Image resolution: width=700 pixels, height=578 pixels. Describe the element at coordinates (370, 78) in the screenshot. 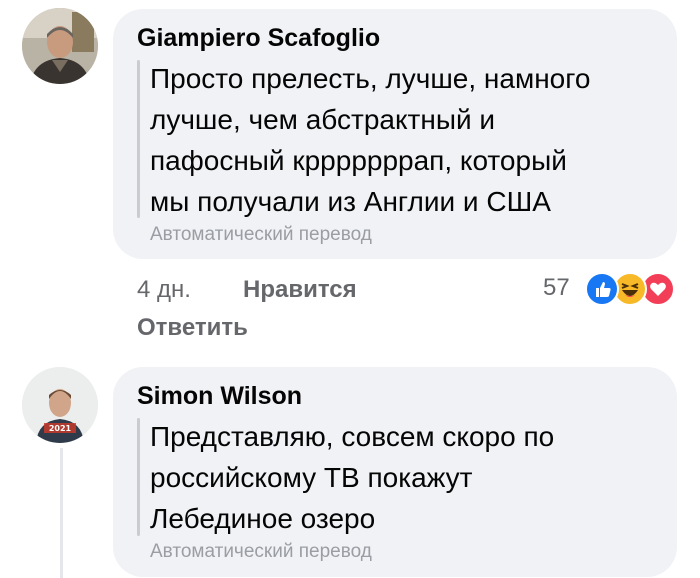

I see `comment-line: Просто прелесть, лучше, намного` at that location.